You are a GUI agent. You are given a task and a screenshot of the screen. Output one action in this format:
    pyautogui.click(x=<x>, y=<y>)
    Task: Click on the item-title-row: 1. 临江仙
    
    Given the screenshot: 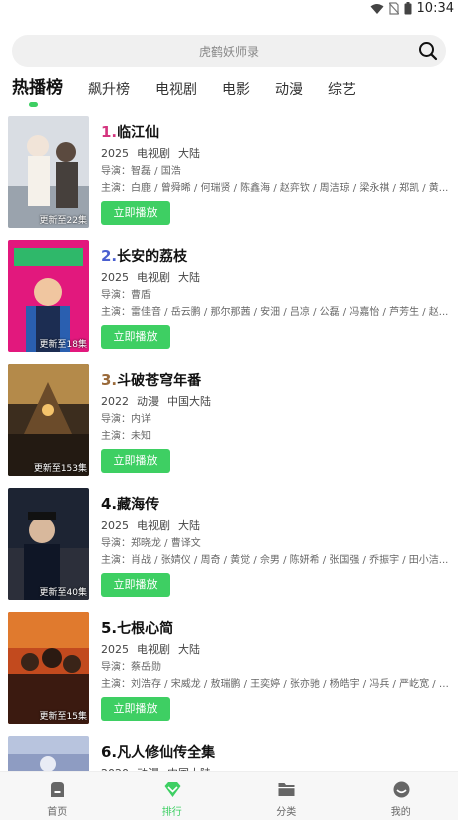 What is the action you would take?
    pyautogui.click(x=277, y=132)
    